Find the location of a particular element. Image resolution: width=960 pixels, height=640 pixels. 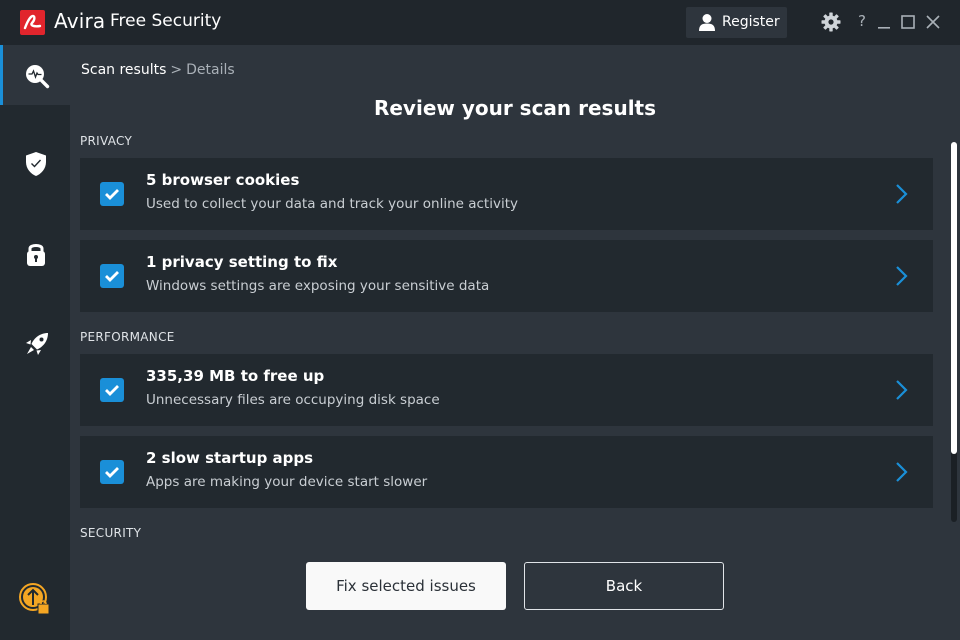

breadcrumb-scan-results: Scan results is located at coordinates (123, 70).